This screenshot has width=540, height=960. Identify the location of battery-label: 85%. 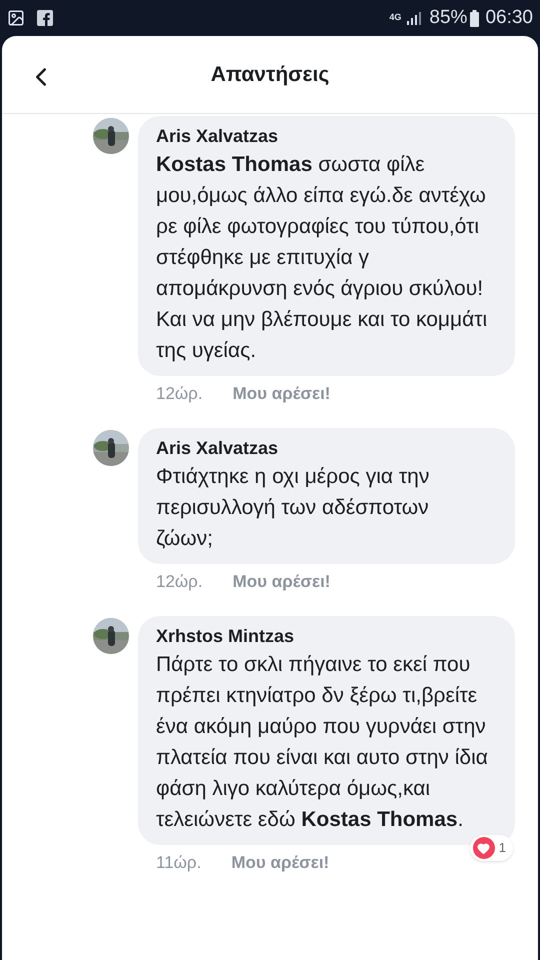
(448, 18).